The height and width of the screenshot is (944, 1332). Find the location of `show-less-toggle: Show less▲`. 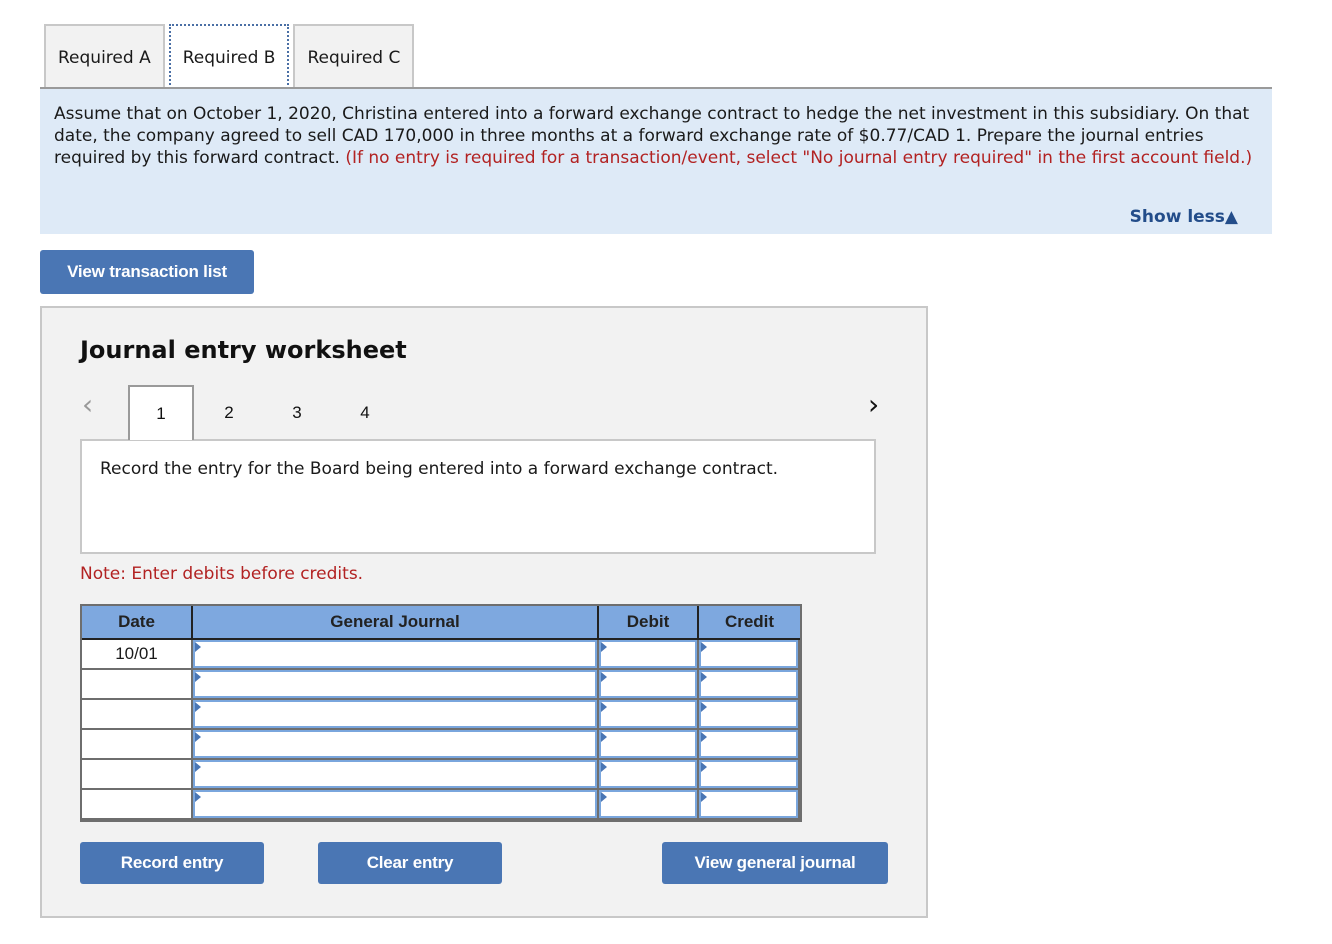

show-less-toggle: Show less▲ is located at coordinates (1184, 217).